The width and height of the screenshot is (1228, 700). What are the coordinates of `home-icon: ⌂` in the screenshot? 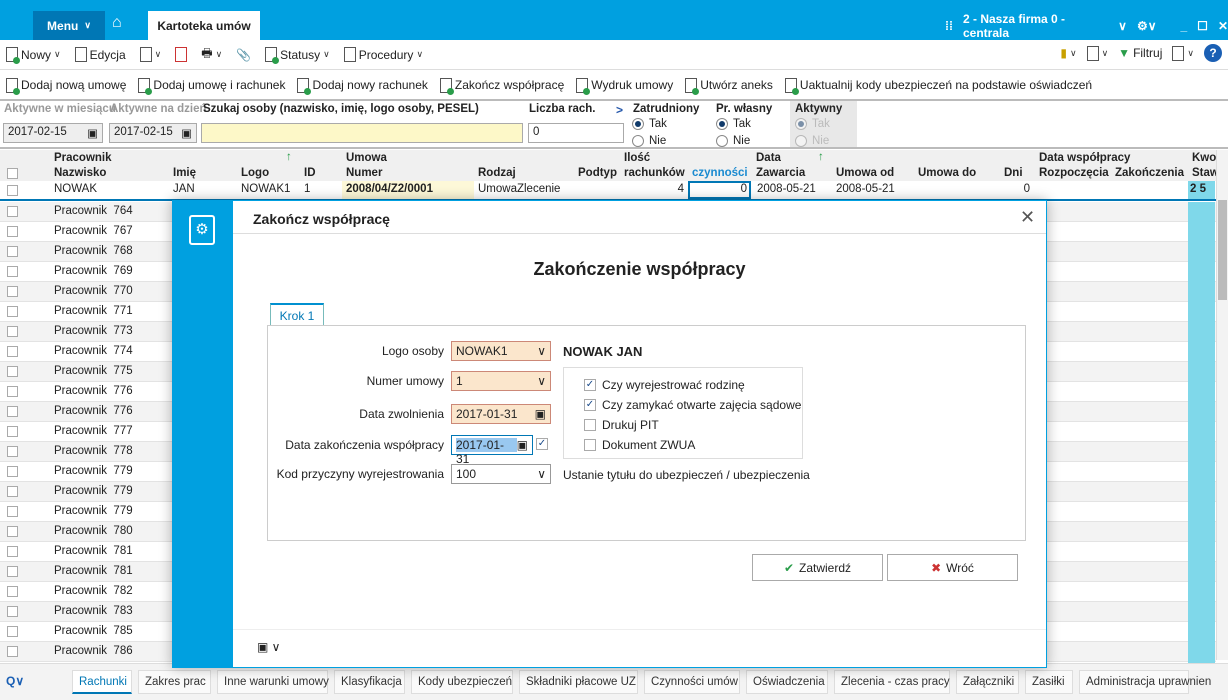 It's located at (117, 23).